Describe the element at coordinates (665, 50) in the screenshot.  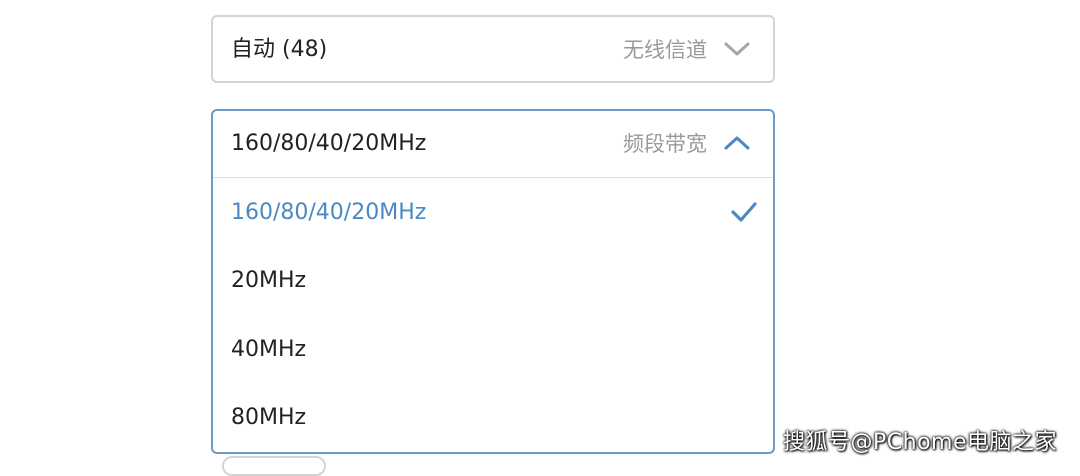
I see `wireless-channel-hint: 无线信道` at that location.